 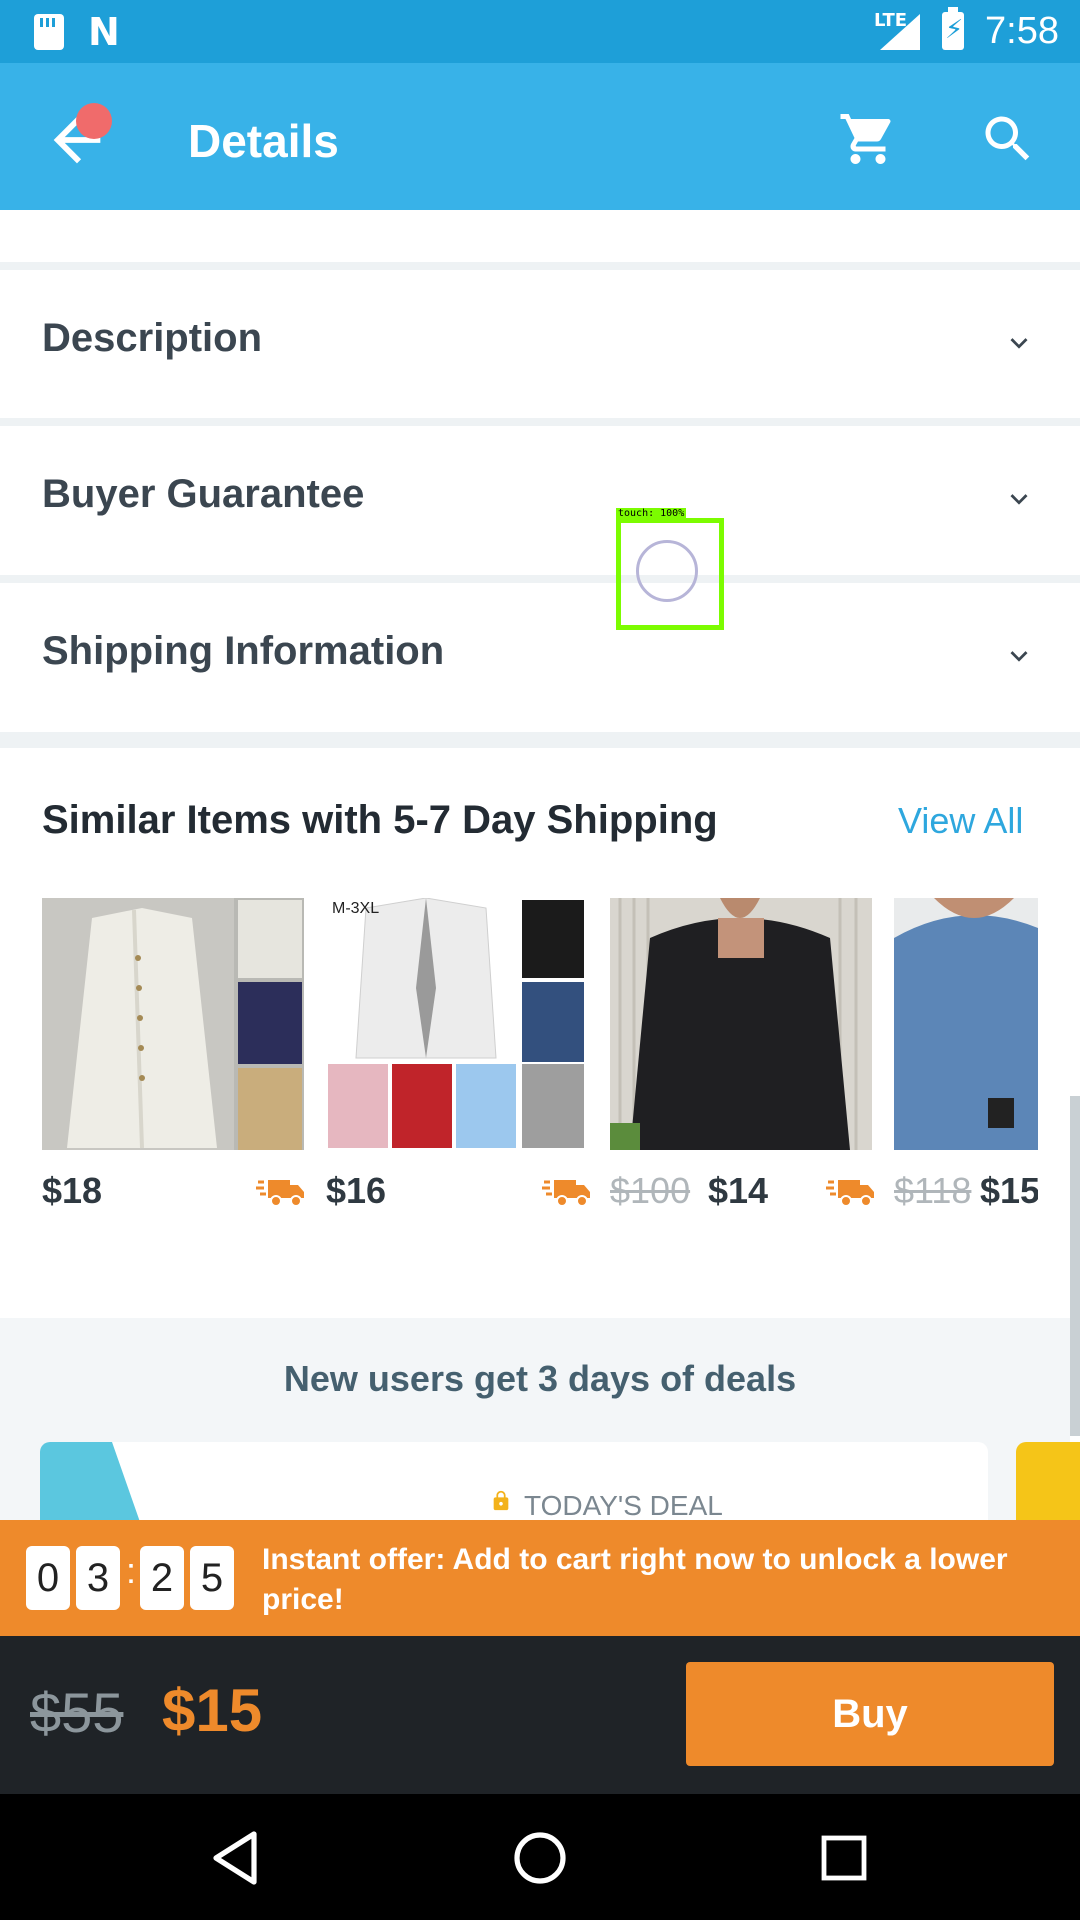 I want to click on image-size-caption: M-3XL, so click(x=356, y=908).